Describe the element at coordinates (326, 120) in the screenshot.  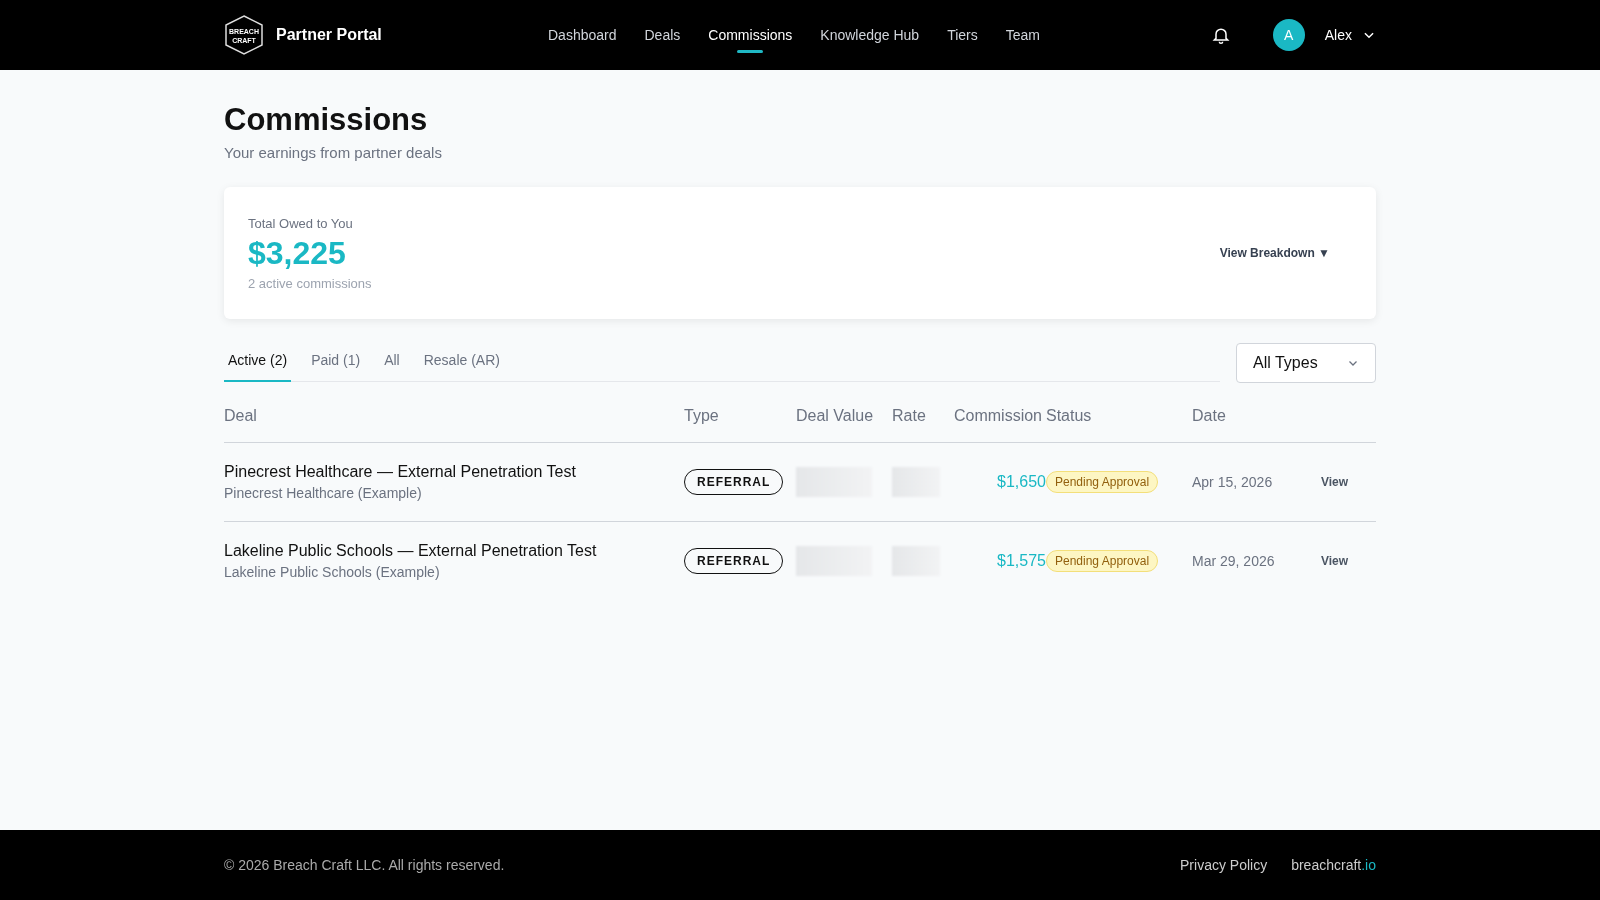
I see `page-title: Commissions` at that location.